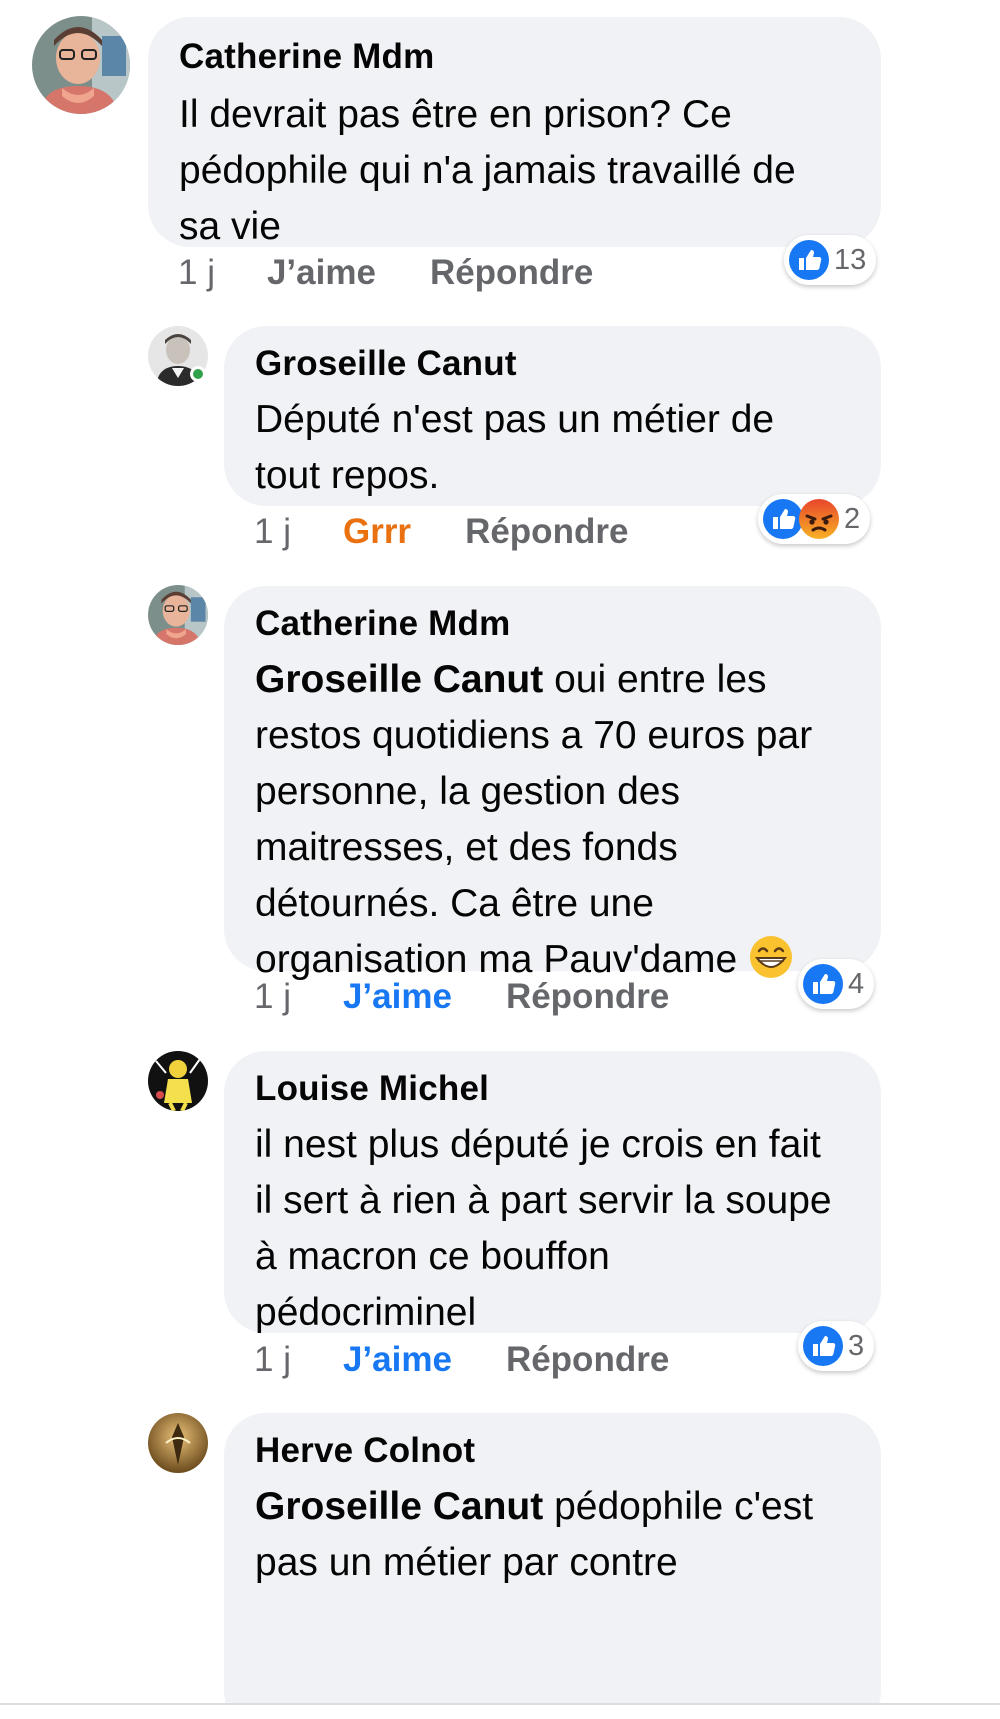 Image resolution: width=1000 pixels, height=1719 pixels. What do you see at coordinates (655, 679) in the screenshot?
I see `comment-text-fragment: oui entre les` at bounding box center [655, 679].